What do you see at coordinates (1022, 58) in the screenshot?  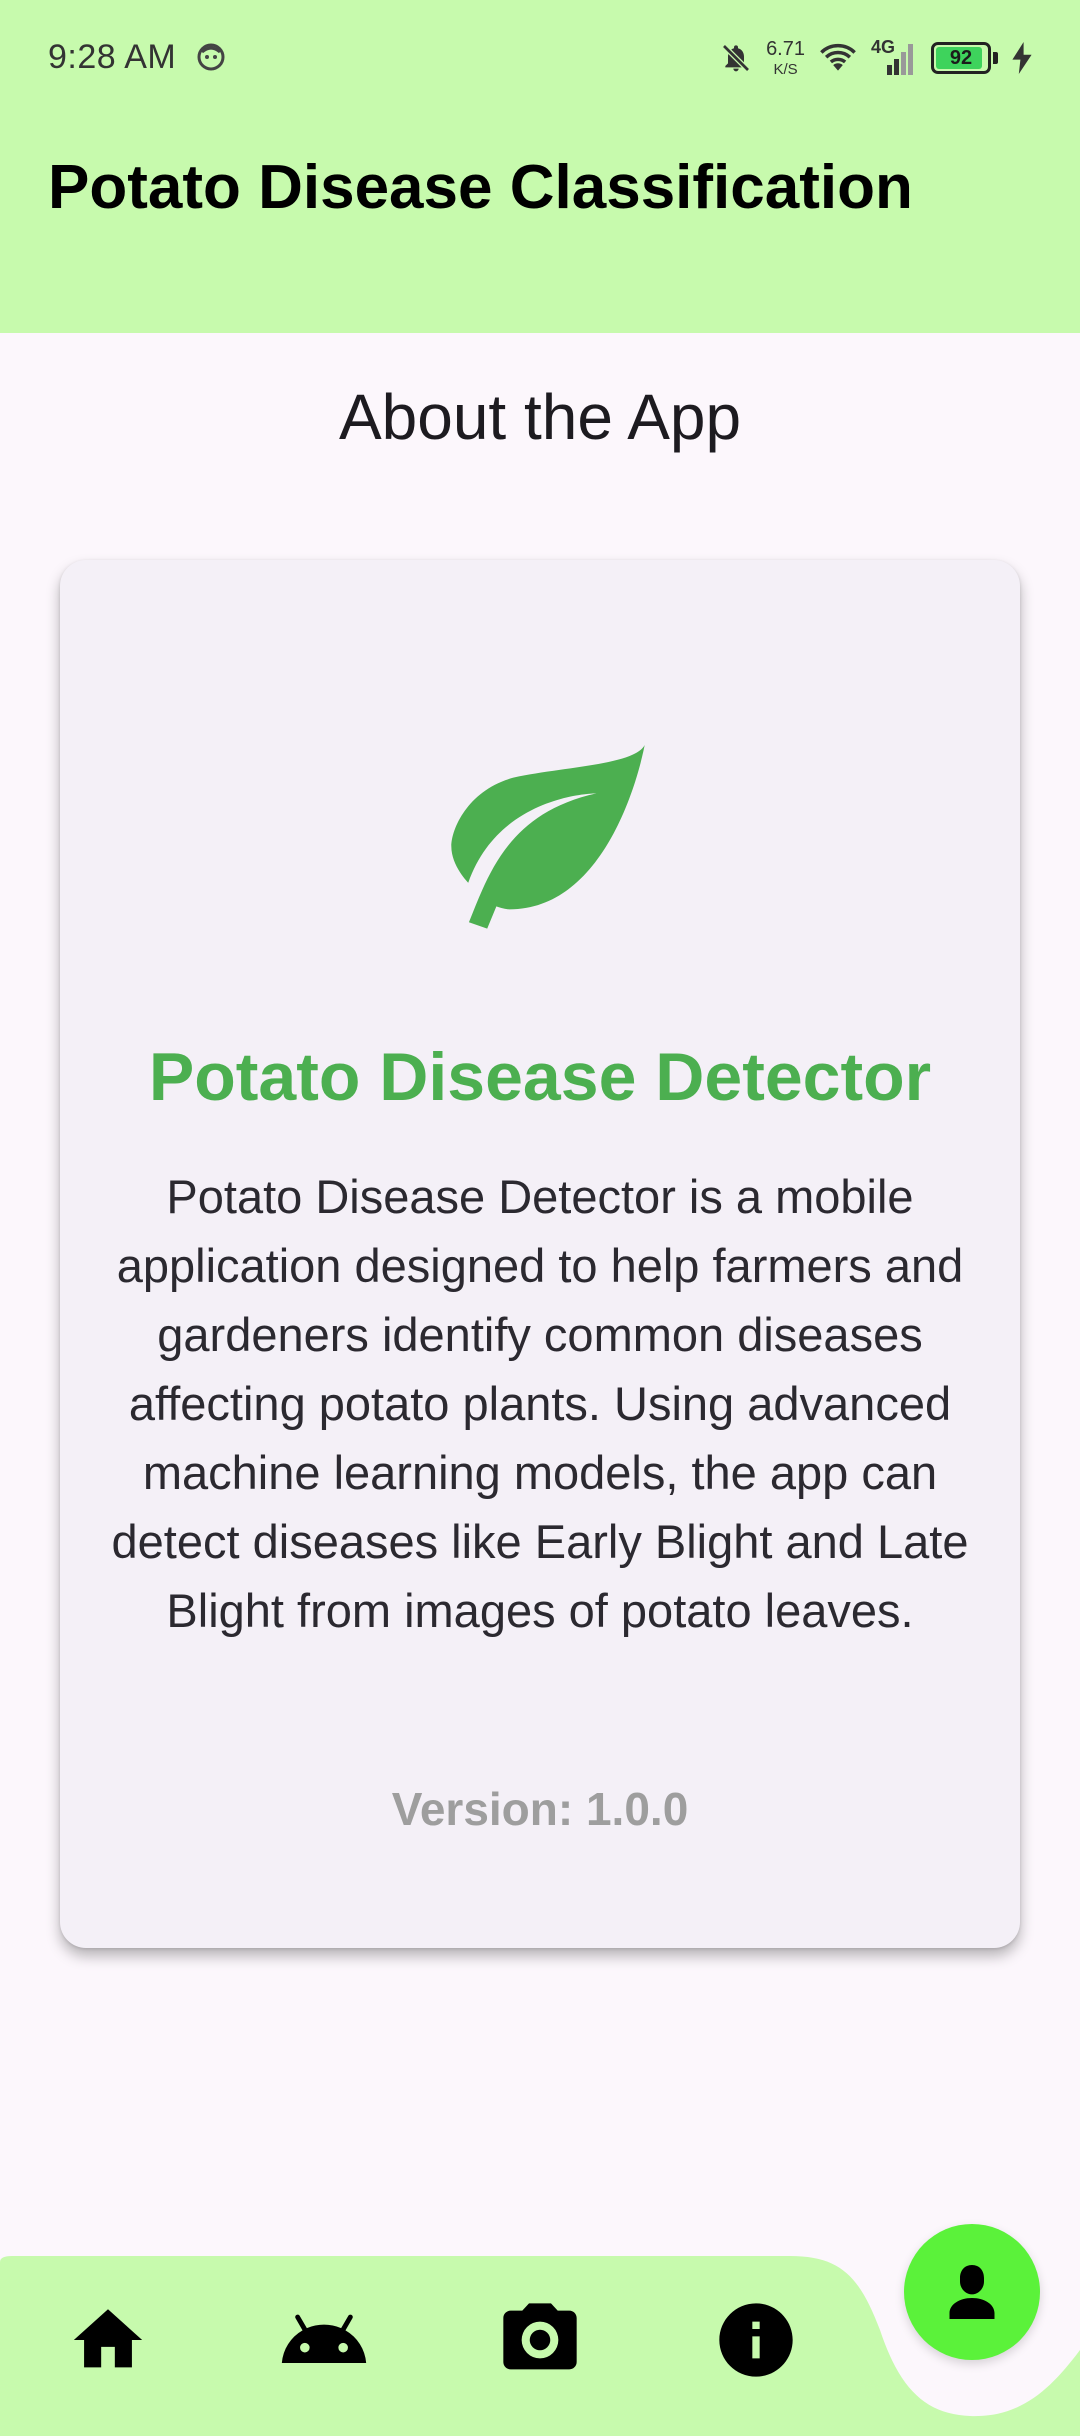 I see `charging-bolt-icon` at bounding box center [1022, 58].